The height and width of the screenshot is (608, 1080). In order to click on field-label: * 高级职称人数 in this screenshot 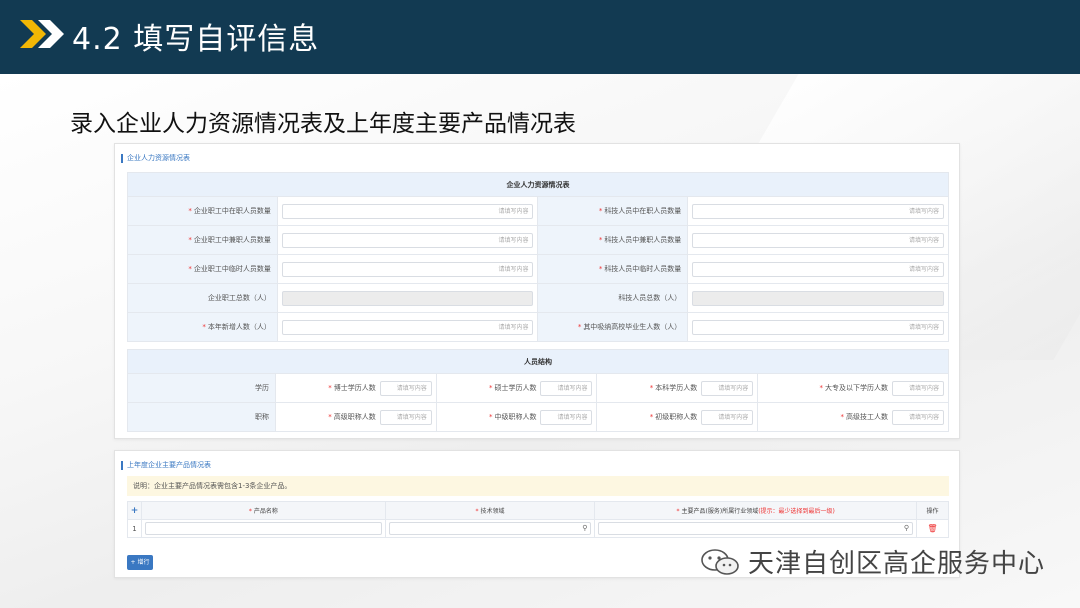, I will do `click(352, 417)`.